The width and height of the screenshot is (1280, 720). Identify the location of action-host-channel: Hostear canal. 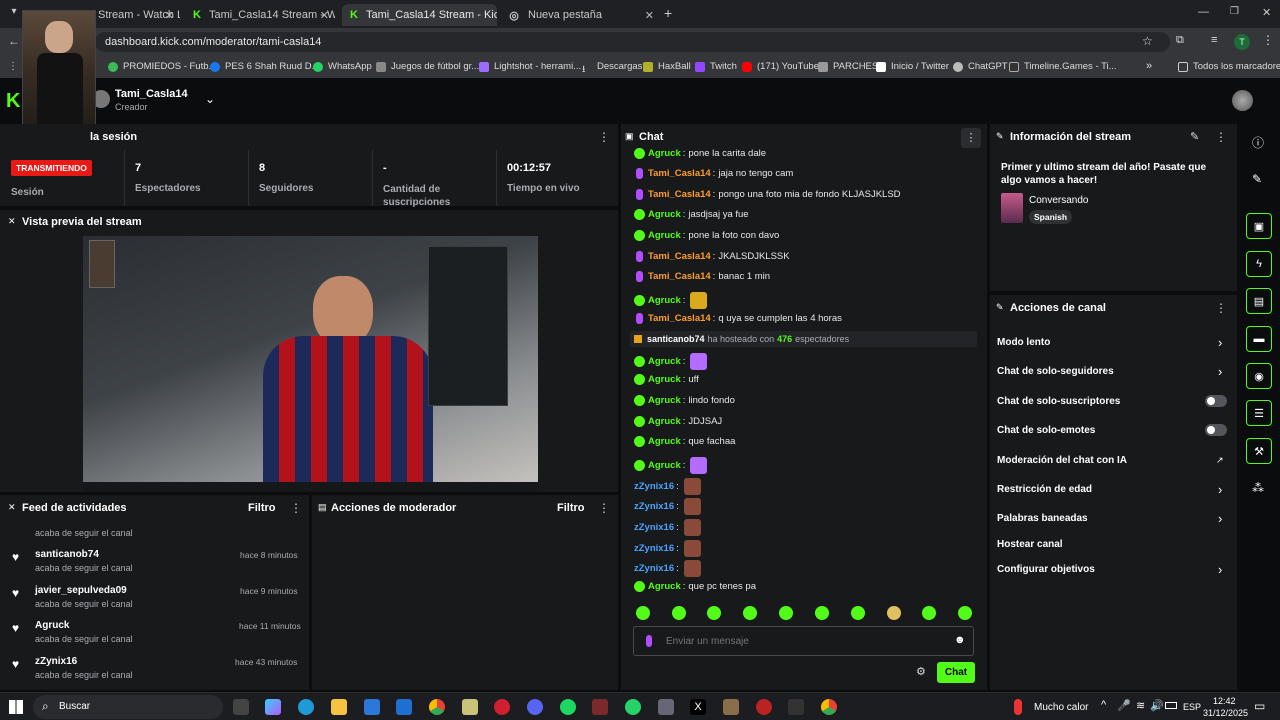
(1030, 544).